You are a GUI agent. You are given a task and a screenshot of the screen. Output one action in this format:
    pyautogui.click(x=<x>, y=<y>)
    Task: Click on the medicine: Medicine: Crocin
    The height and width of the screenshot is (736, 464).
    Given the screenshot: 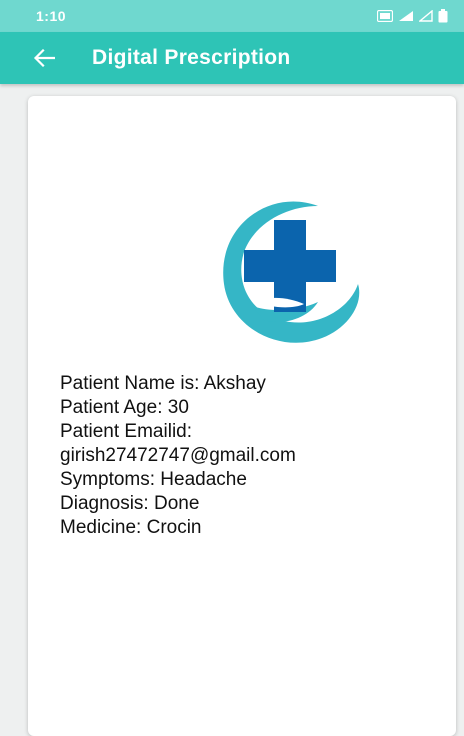 What is the action you would take?
    pyautogui.click(x=131, y=527)
    